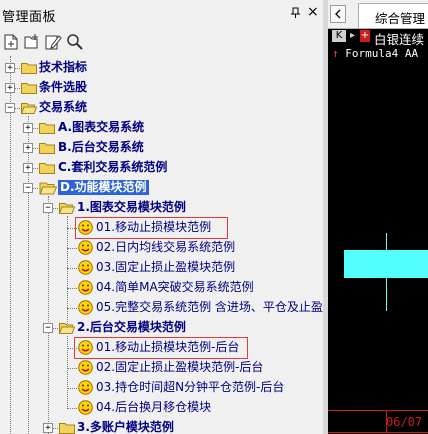  I want to click on tree-node-label: 3.多账户模块范例, so click(125, 427).